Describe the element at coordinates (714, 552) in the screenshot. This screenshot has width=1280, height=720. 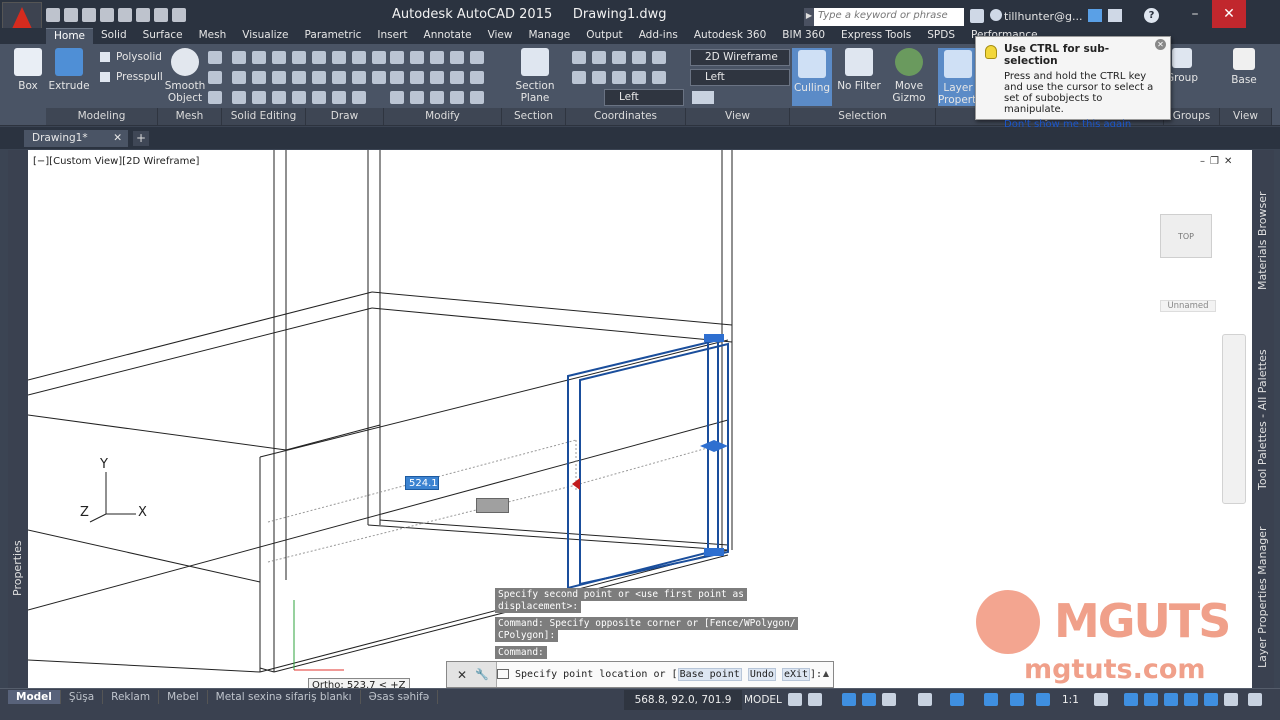
I see `grip-bottom` at that location.